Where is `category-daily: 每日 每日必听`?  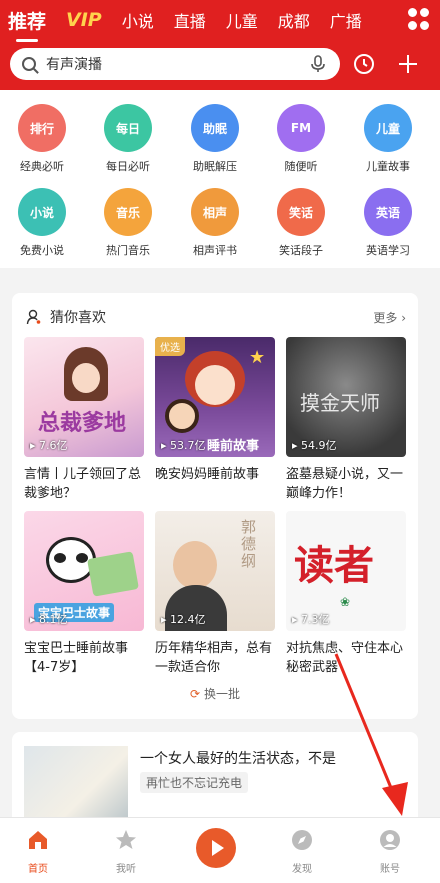
category-daily: 每日 每日必听 is located at coordinates (128, 139).